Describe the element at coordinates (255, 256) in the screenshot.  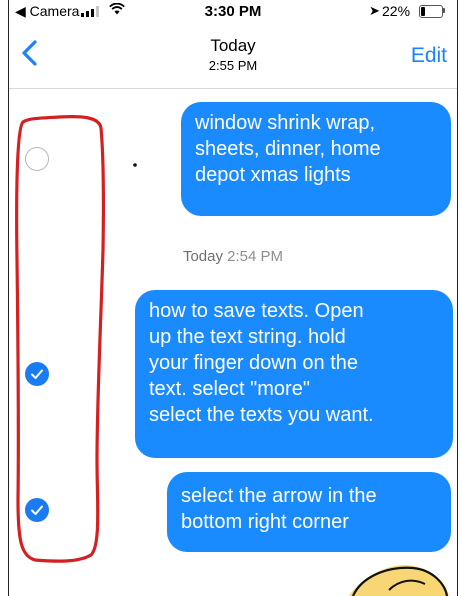
I see `timestamp-time: 2:54 PM` at that location.